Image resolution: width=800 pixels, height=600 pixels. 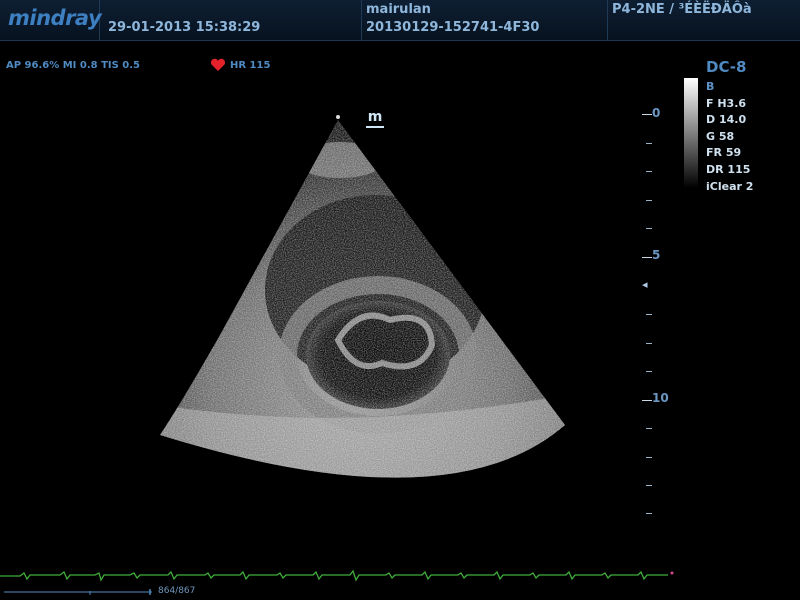 I want to click on param-frame-rate: FR 59, so click(x=724, y=153).